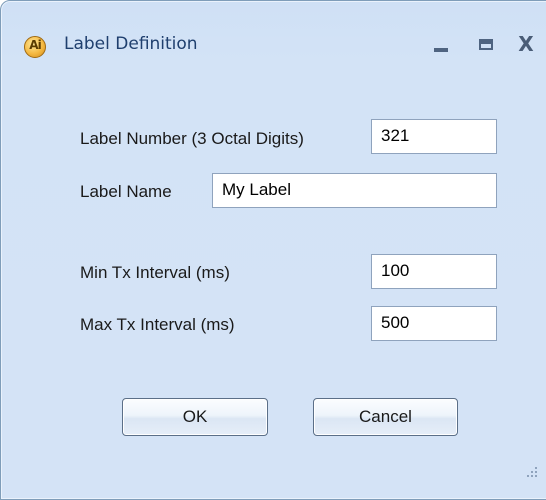 This screenshot has width=546, height=500. Describe the element at coordinates (385, 417) in the screenshot. I see `cancel-button: Cancel` at that location.